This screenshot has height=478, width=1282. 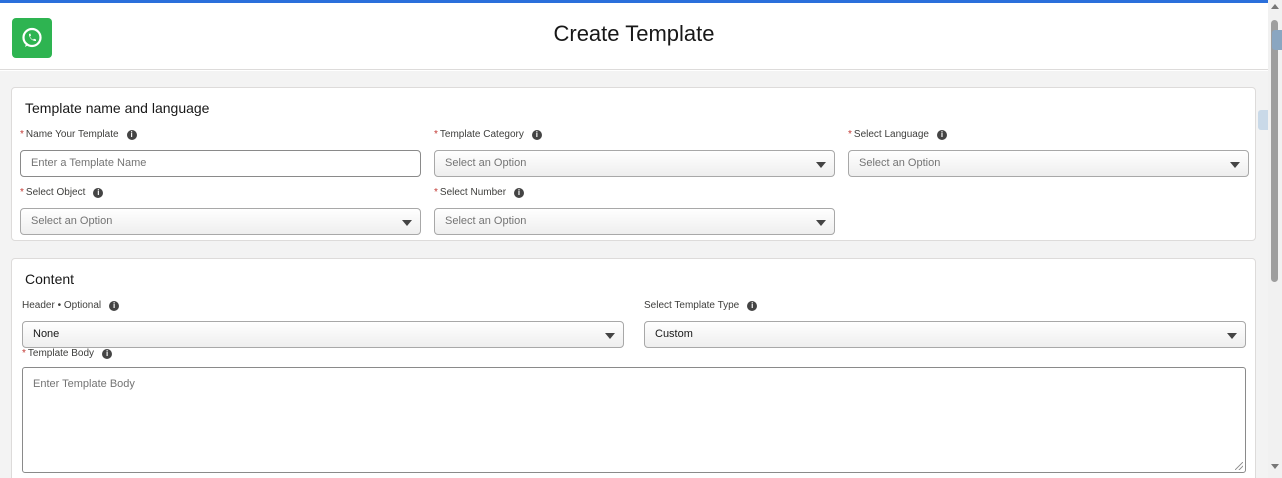 I want to click on template-name-label: * Name Your Template i, so click(x=220, y=135).